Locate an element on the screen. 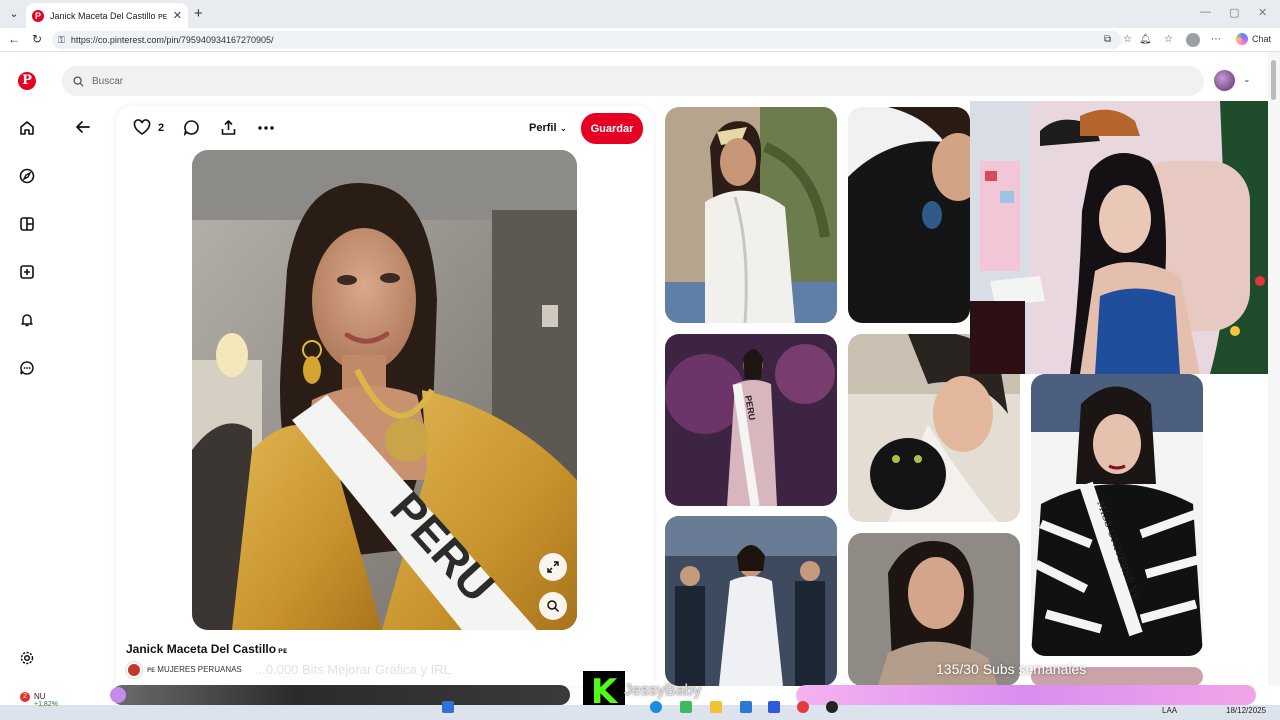  like-button is located at coordinates (142, 130).